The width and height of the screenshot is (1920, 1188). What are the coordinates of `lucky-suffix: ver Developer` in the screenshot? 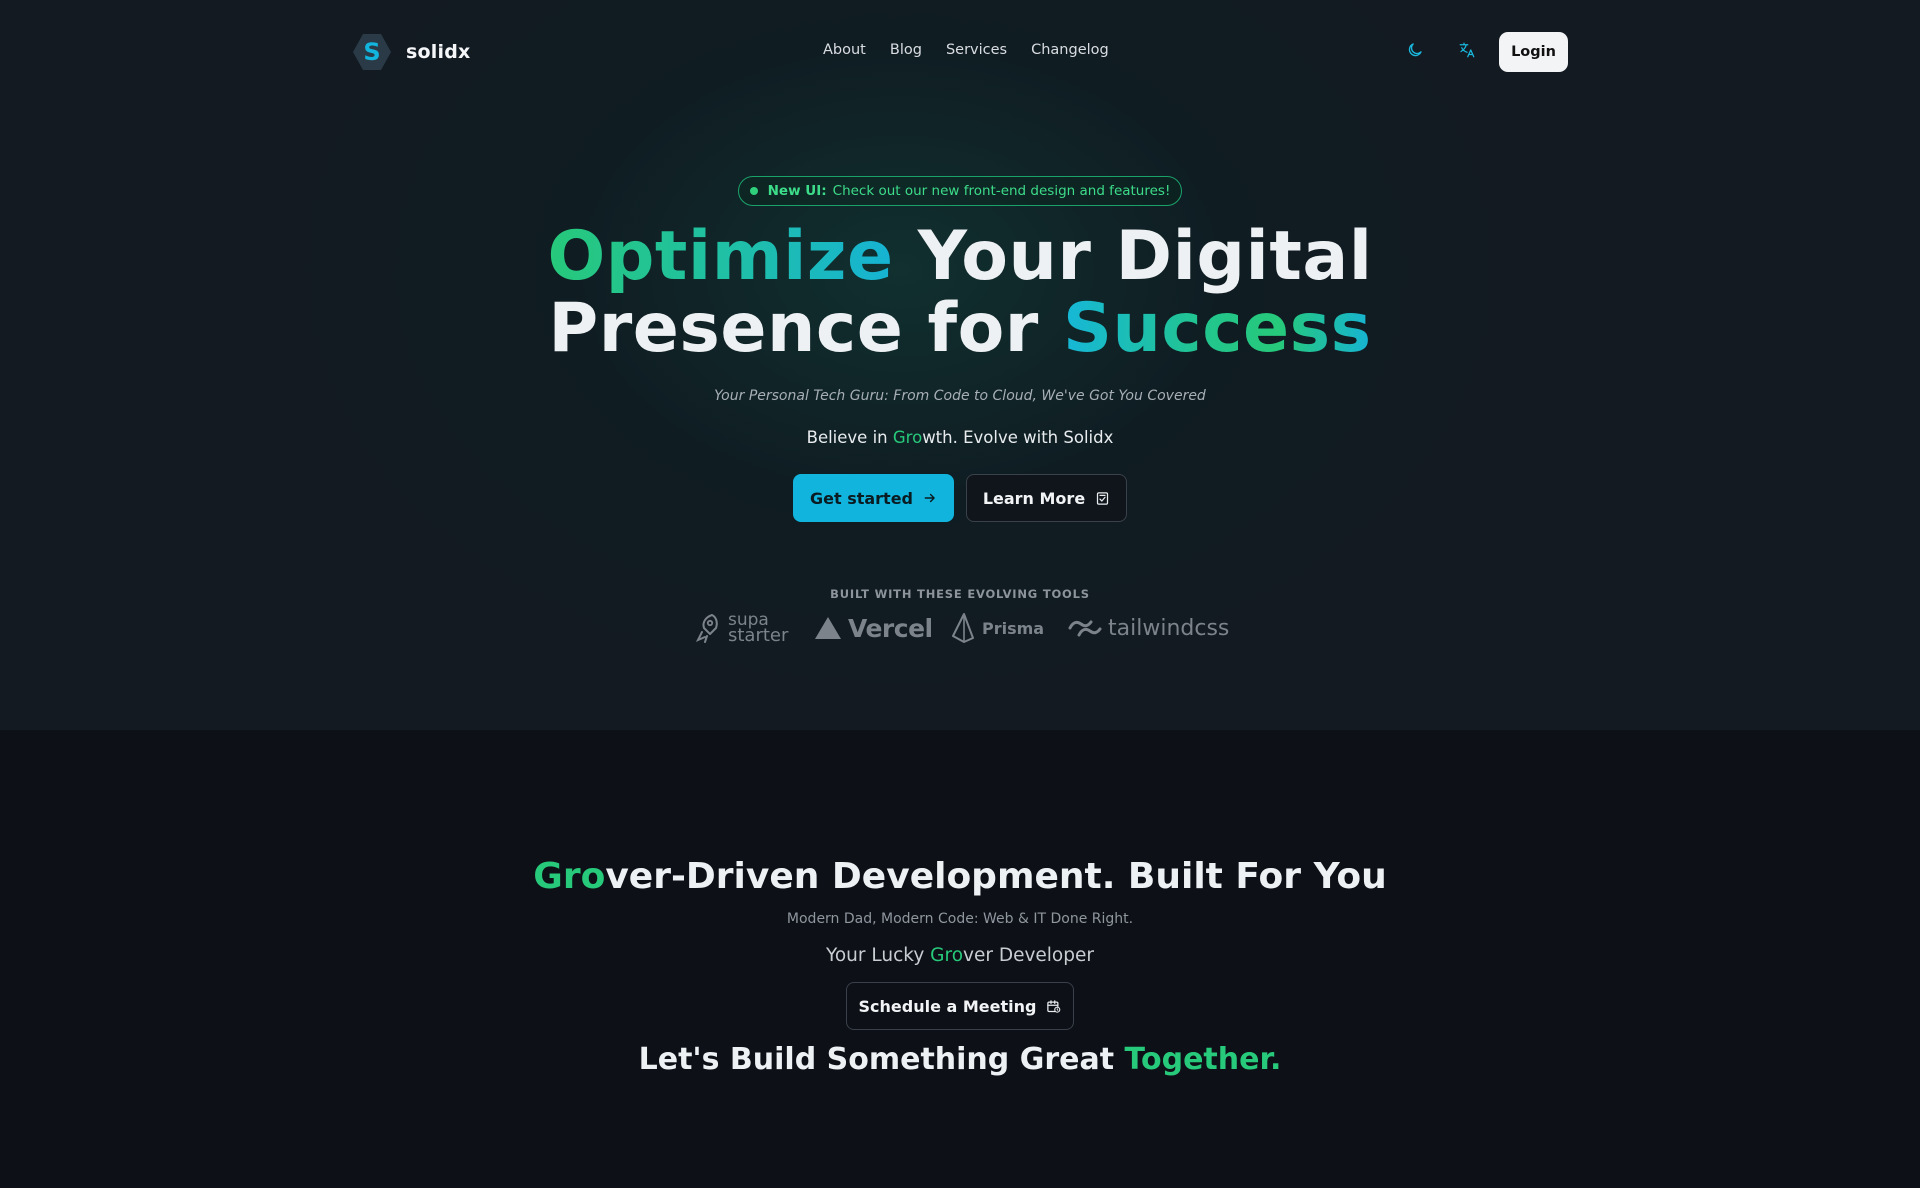 It's located at (1028, 955).